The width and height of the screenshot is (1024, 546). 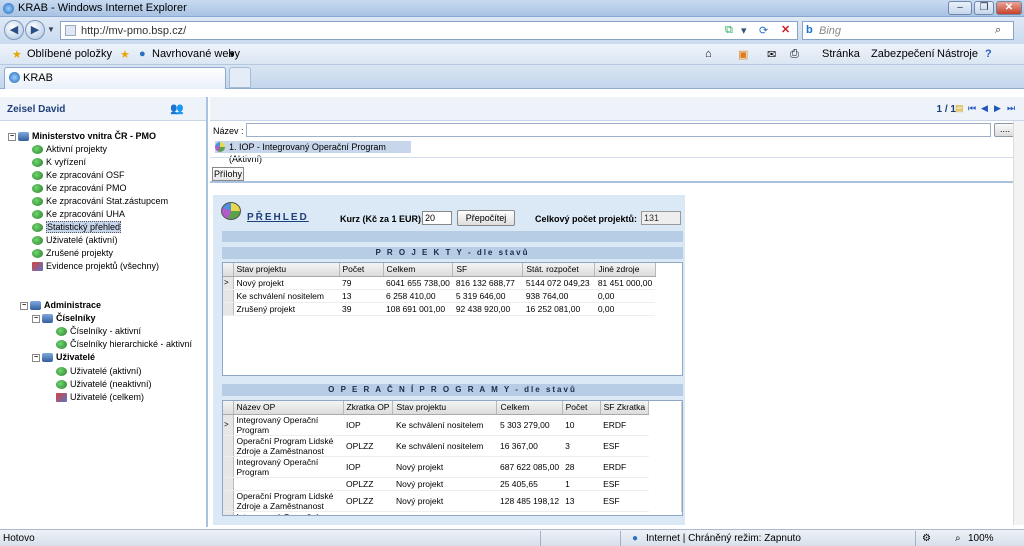 What do you see at coordinates (69, 54) in the screenshot?
I see `favorites-button: Oblíbené položky` at bounding box center [69, 54].